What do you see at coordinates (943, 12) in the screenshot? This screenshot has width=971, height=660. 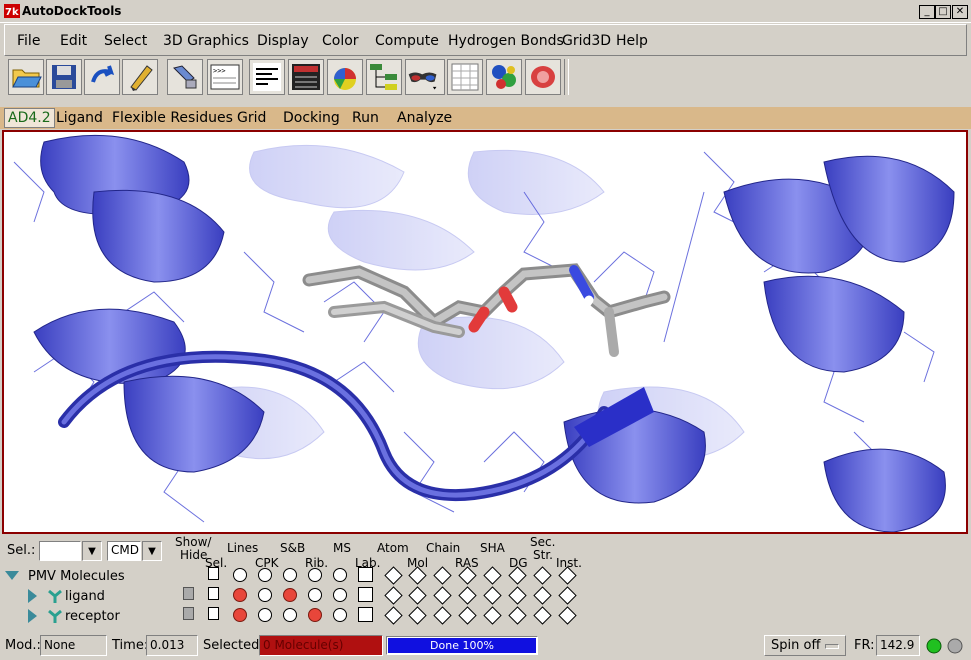 I see `maximize-button: □` at bounding box center [943, 12].